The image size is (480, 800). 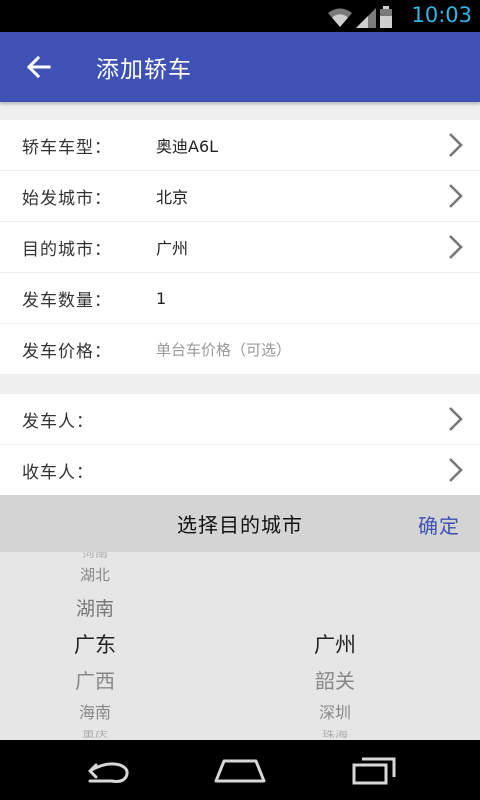 I want to click on row-car-count: 发车数量： 1, so click(x=240, y=298).